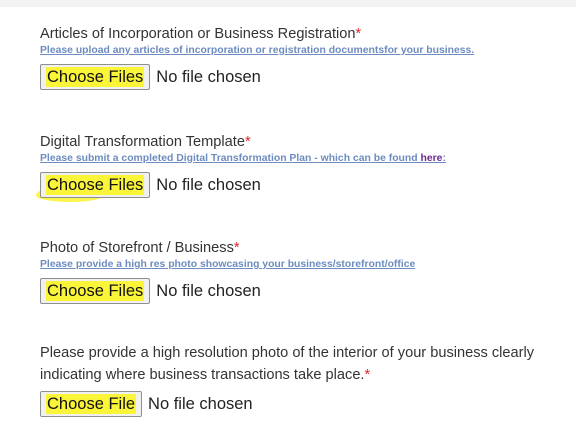  Describe the element at coordinates (142, 142) in the screenshot. I see `field-label-text: Digital Transformation Template` at that location.